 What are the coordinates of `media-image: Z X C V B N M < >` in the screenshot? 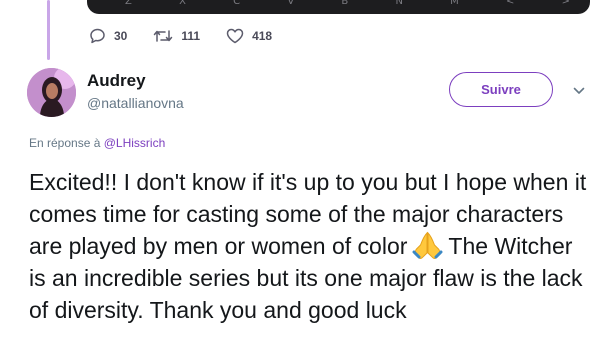 It's located at (338, 7).